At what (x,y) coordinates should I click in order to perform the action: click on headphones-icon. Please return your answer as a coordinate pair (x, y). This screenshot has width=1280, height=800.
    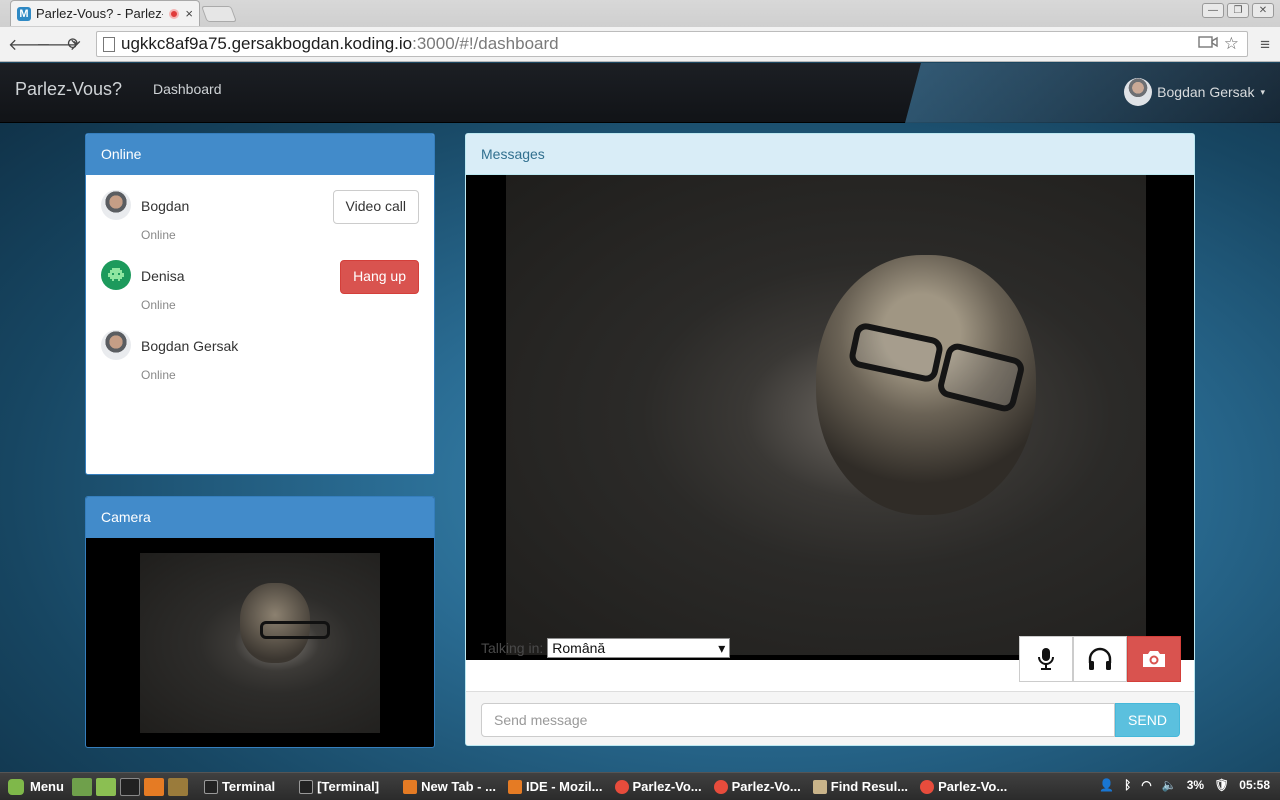
    Looking at the image, I should click on (1100, 658).